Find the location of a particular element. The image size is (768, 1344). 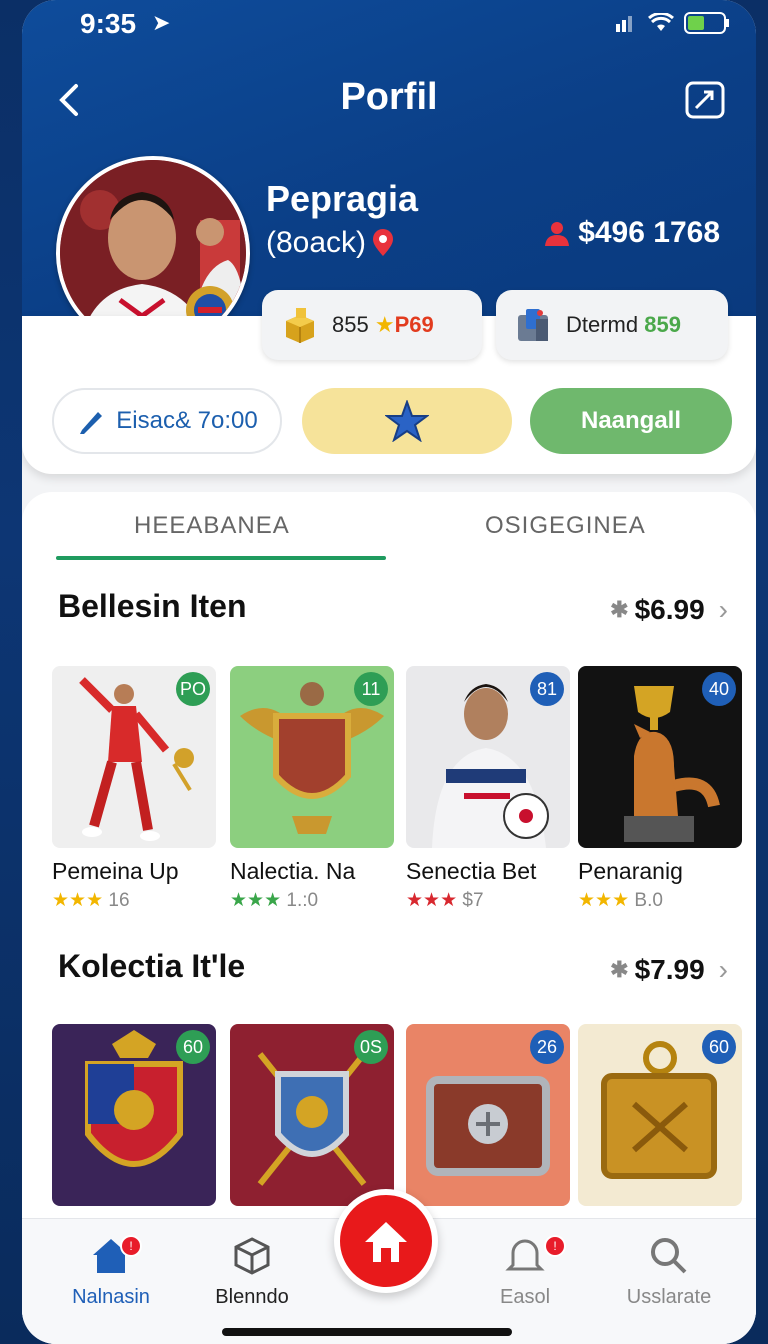

top-nav: Porfil is located at coordinates (389, 100).